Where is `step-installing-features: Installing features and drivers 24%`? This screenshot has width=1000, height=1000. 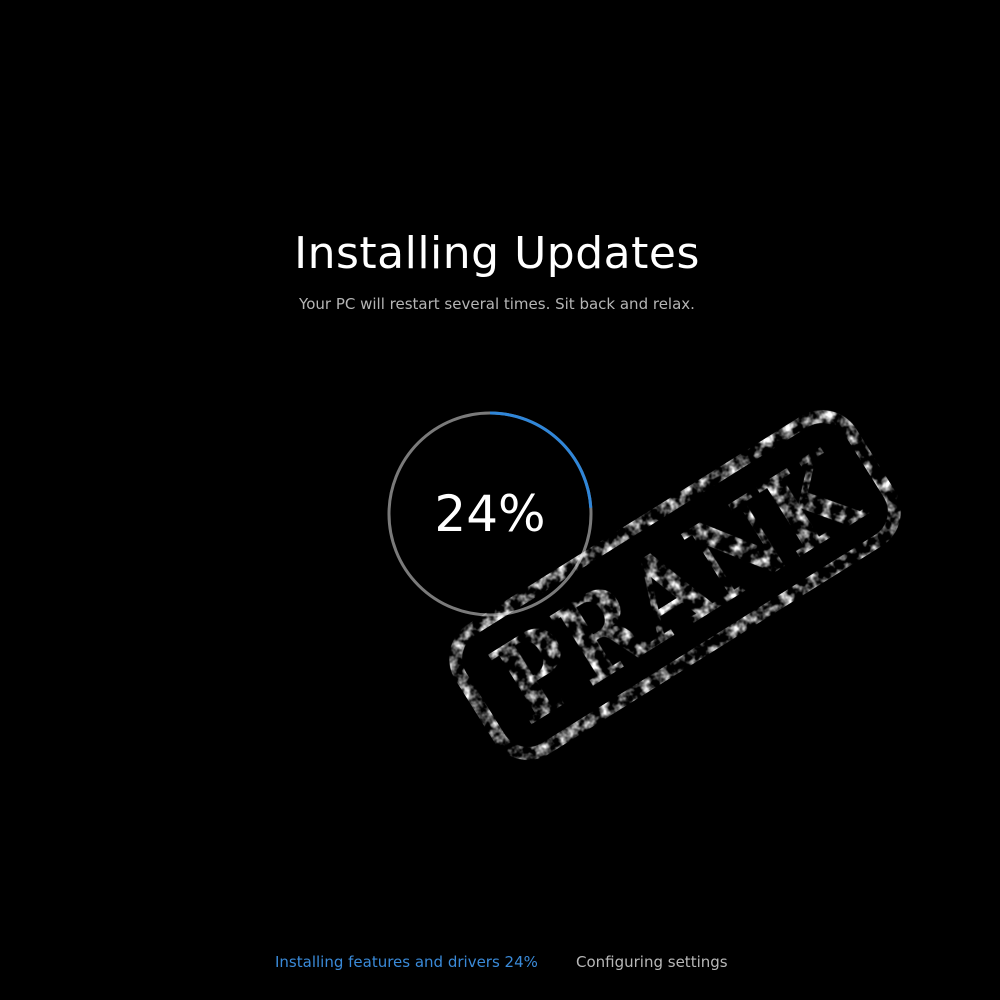 step-installing-features: Installing features and drivers 24% is located at coordinates (406, 962).